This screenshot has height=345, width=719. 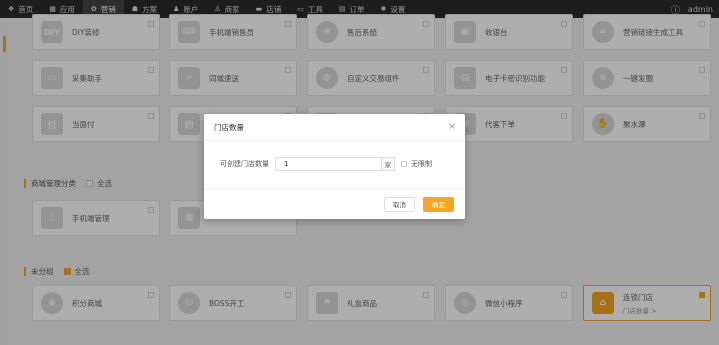 What do you see at coordinates (421, 164) in the screenshot?
I see `unlimited-label: 无限制` at bounding box center [421, 164].